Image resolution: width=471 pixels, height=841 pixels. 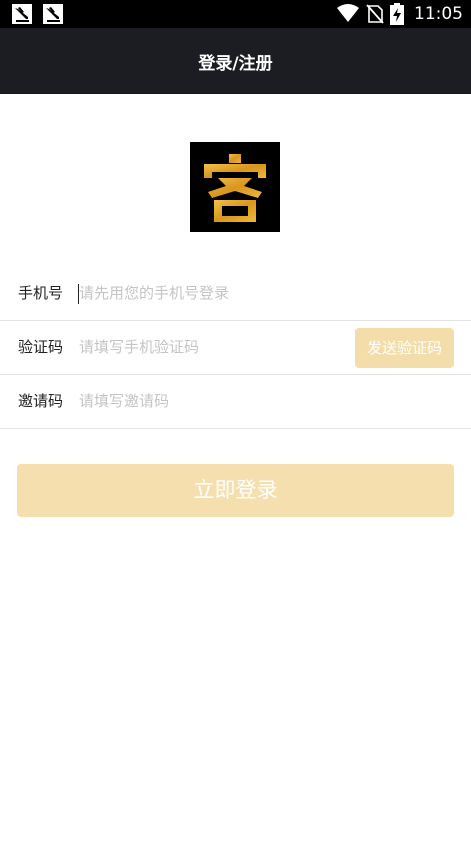 I want to click on app-logo-mark, so click(x=235, y=188).